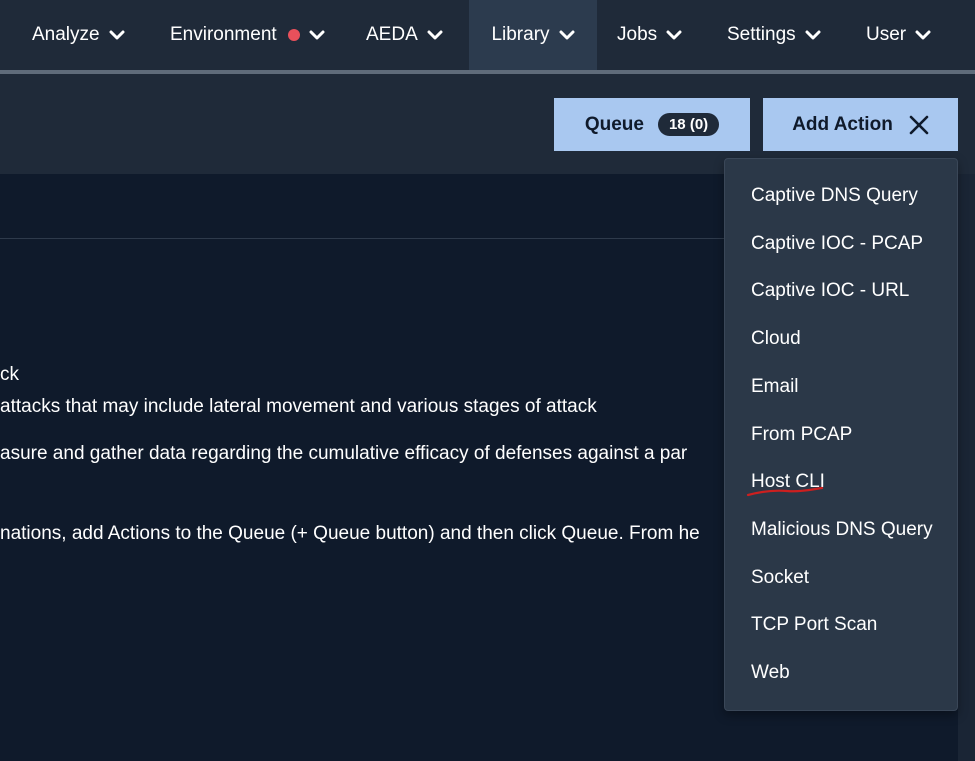  What do you see at coordinates (814, 625) in the screenshot?
I see `menu-item-tcp-port-scan: TCP Port Scan` at bounding box center [814, 625].